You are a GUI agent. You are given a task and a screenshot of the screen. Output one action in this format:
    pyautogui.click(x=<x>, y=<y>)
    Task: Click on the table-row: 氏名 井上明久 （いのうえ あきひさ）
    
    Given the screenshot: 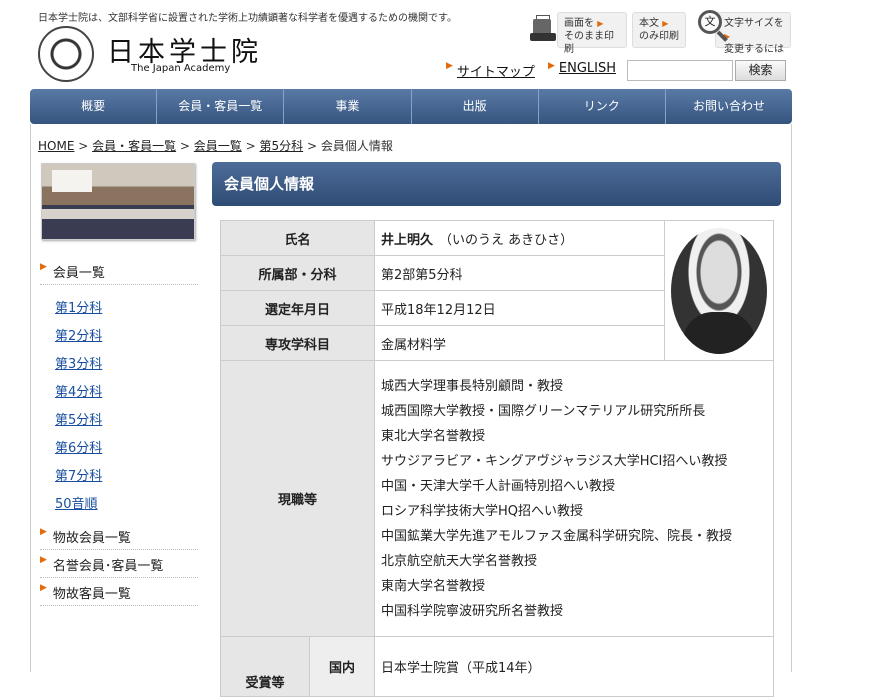 What is the action you would take?
    pyautogui.click(x=497, y=290)
    